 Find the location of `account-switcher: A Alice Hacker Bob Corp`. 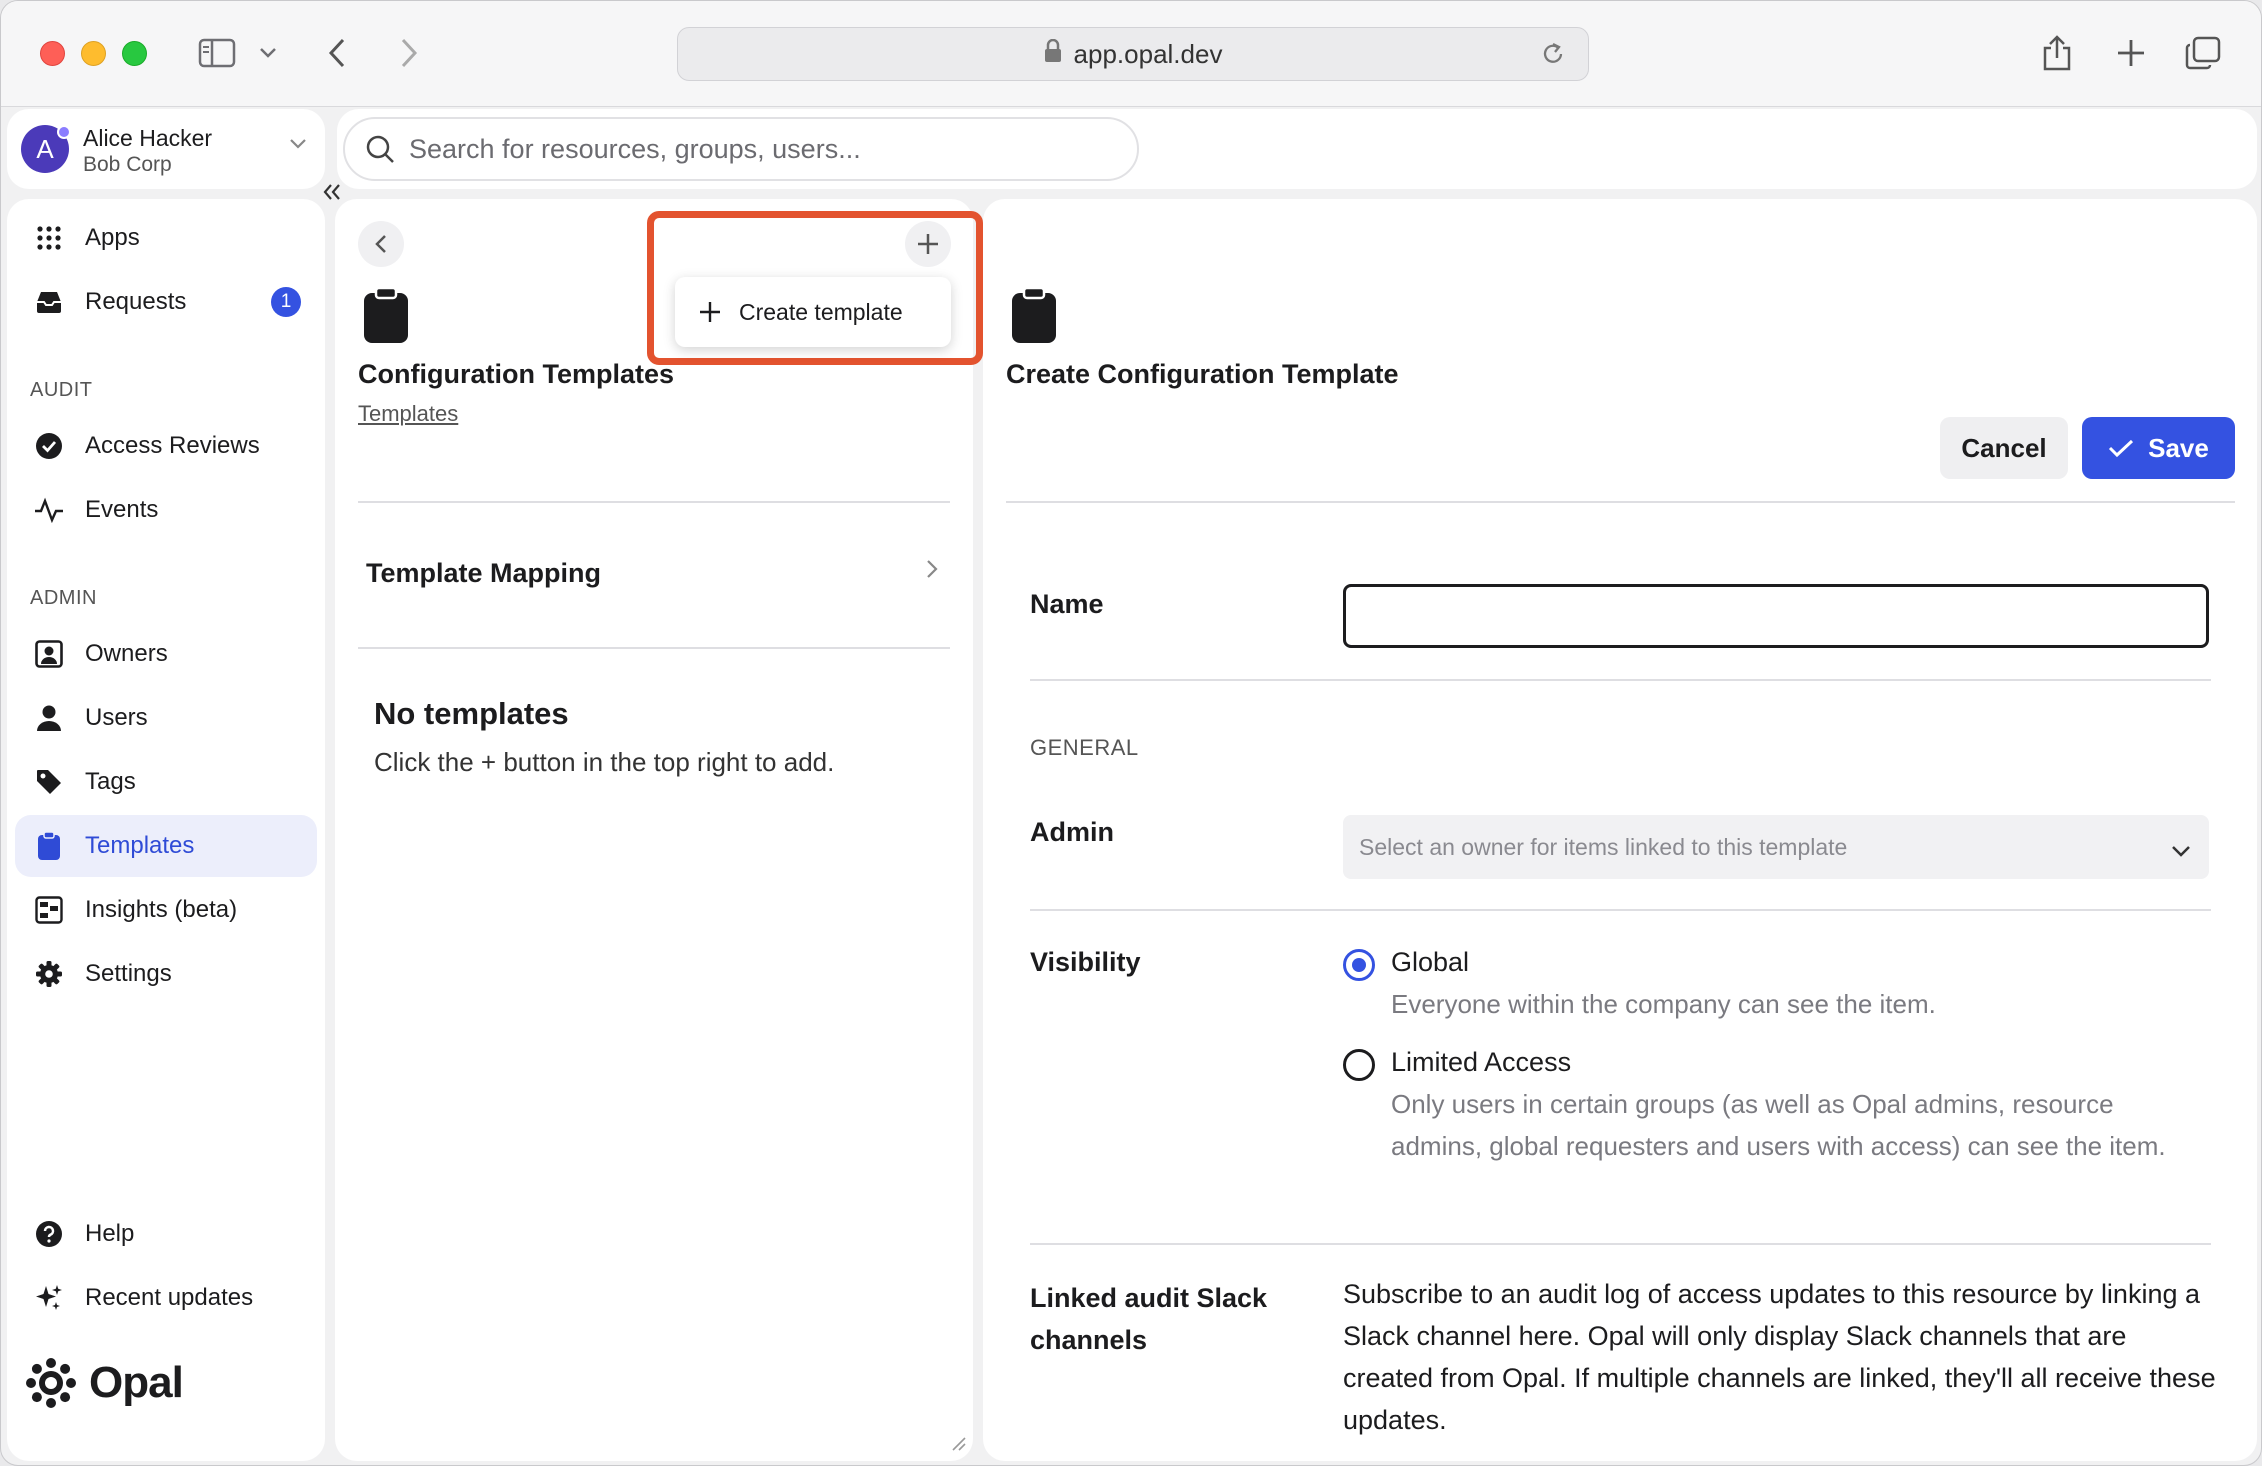

account-switcher: A Alice Hacker Bob Corp is located at coordinates (166, 149).